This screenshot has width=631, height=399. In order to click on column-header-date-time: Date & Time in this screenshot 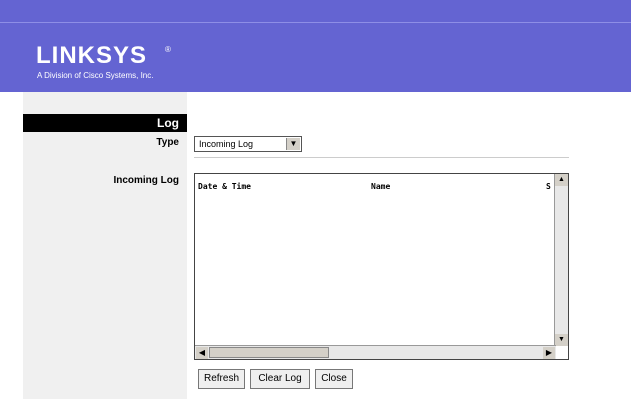, I will do `click(224, 186)`.